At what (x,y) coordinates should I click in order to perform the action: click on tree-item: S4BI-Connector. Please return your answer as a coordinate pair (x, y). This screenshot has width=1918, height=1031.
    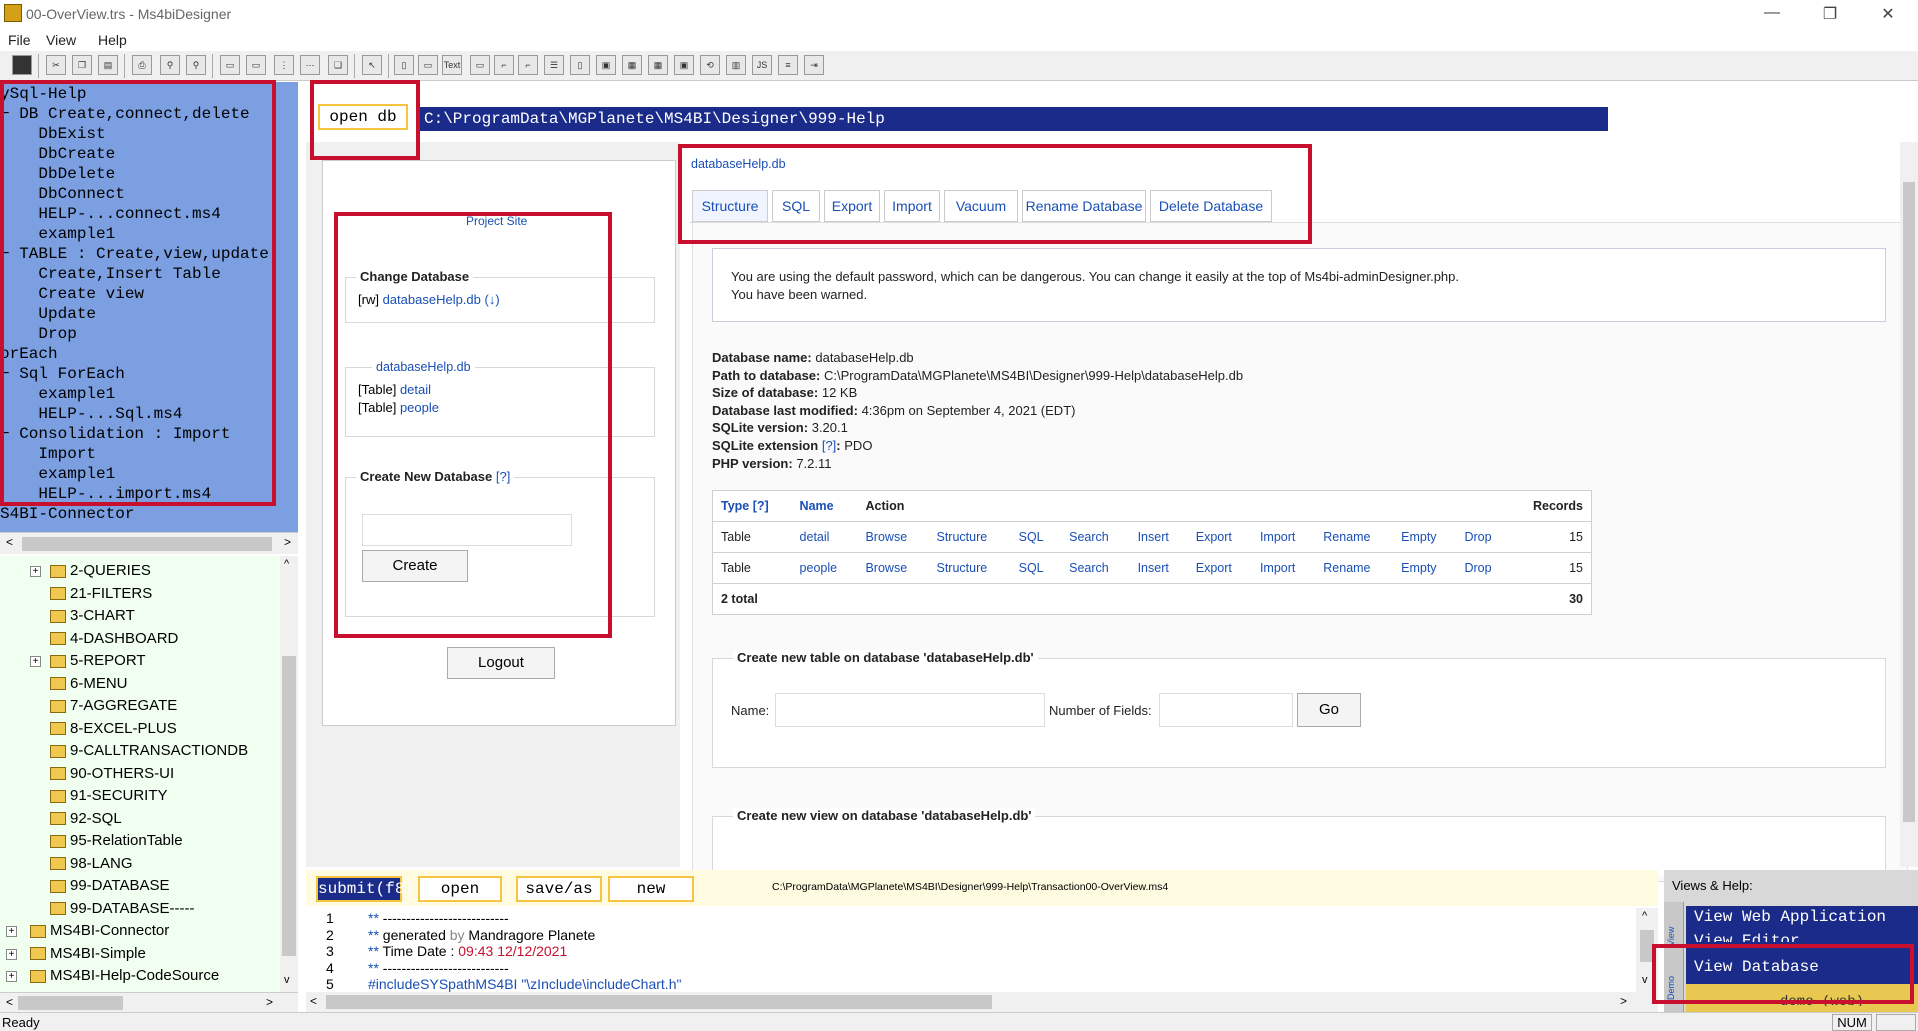
    Looking at the image, I should click on (67, 514).